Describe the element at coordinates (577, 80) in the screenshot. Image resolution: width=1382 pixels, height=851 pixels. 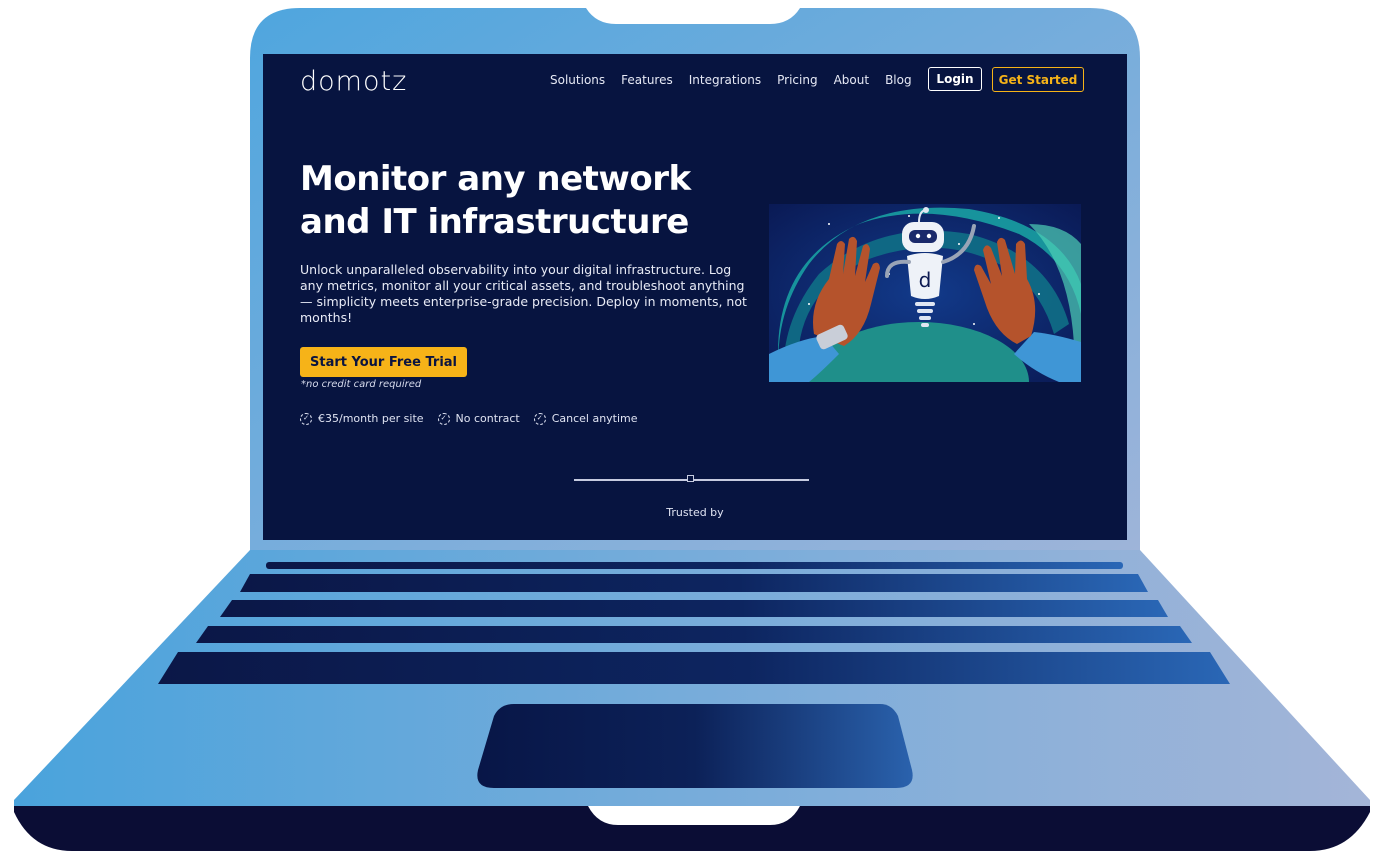
I see `nav-item-solutions: Solutions` at that location.